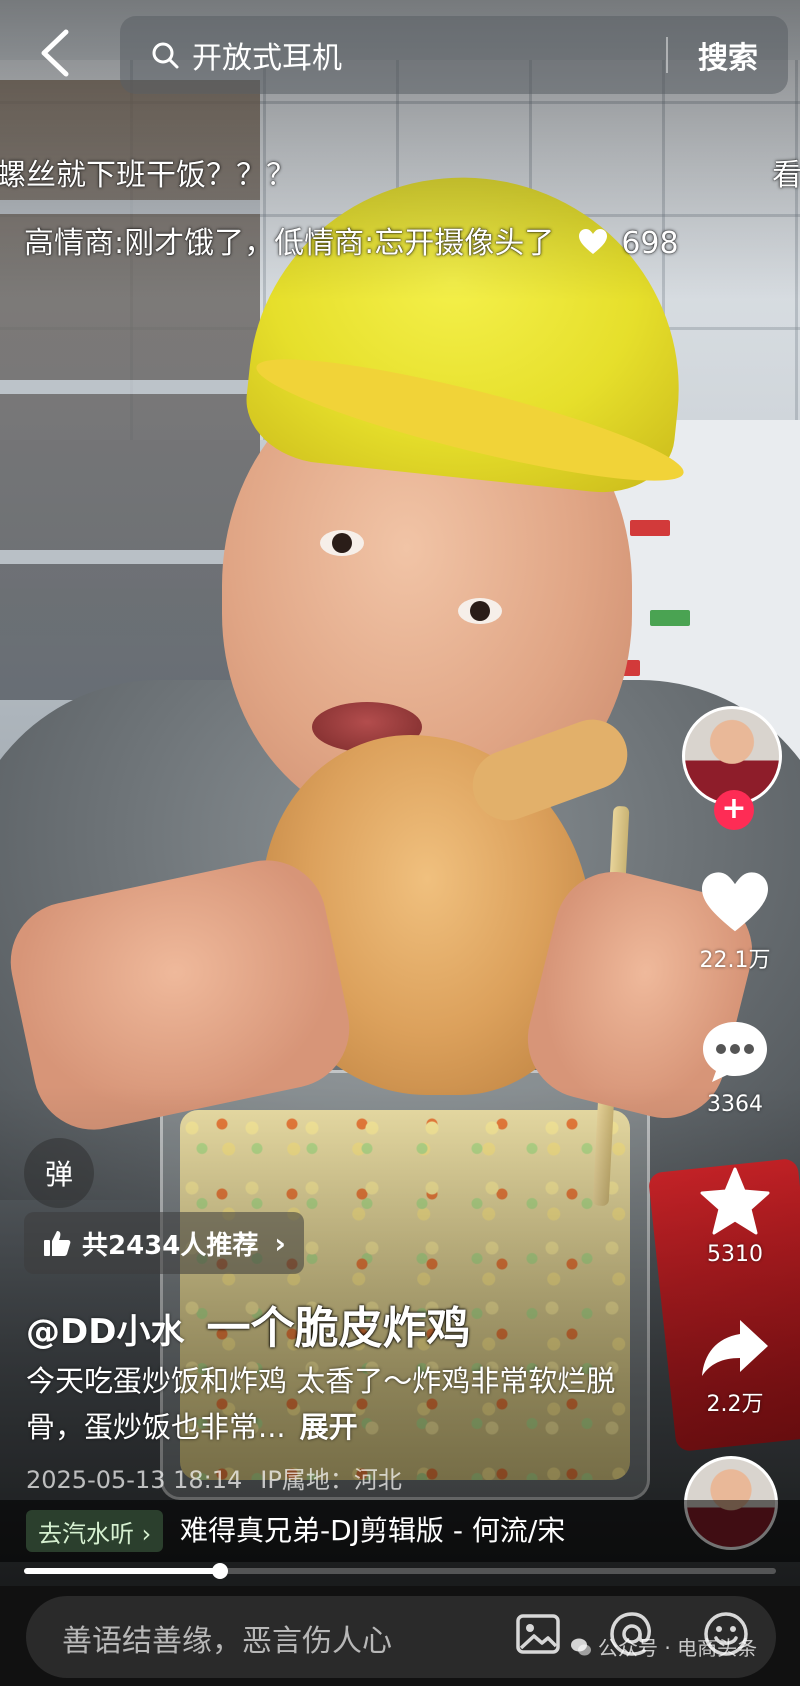 The image size is (800, 1686). What do you see at coordinates (735, 1348) in the screenshot?
I see `share-arrow-icon` at bounding box center [735, 1348].